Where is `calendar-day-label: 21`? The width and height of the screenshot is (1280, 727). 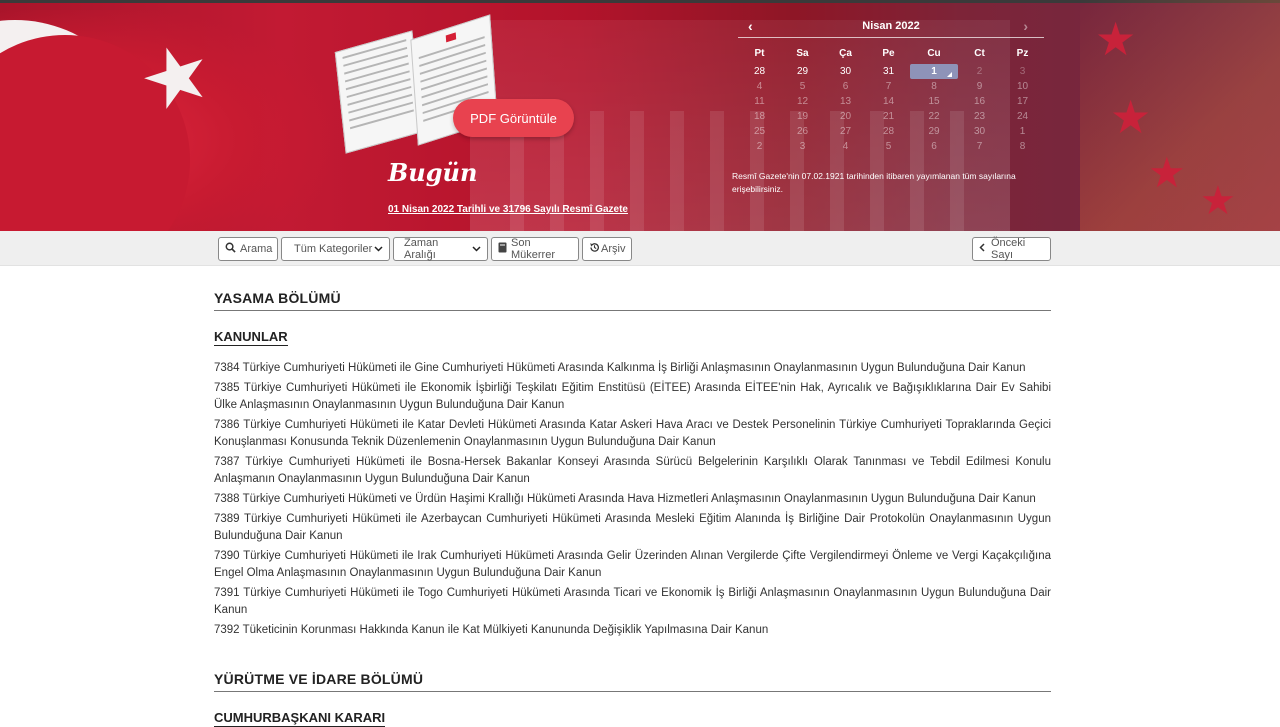
calendar-day-label: 21 is located at coordinates (888, 116).